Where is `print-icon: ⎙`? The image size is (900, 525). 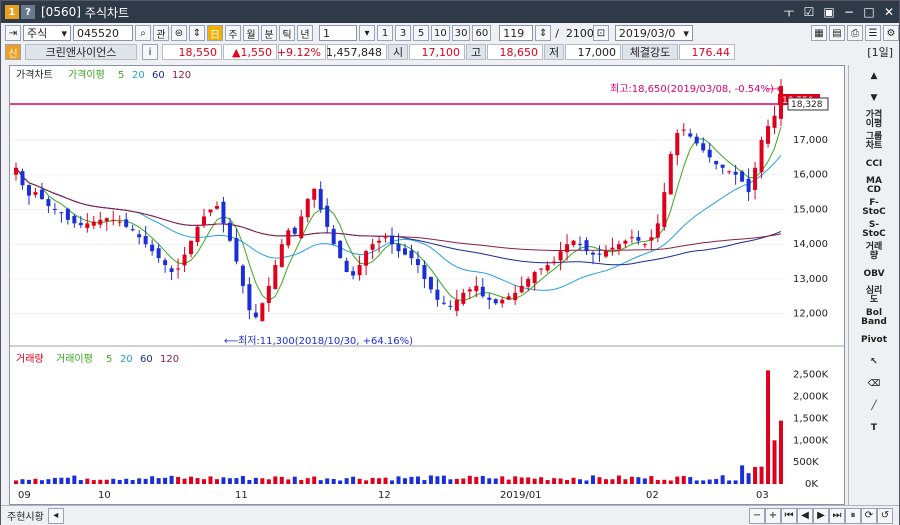 print-icon: ⎙ is located at coordinates (855, 33).